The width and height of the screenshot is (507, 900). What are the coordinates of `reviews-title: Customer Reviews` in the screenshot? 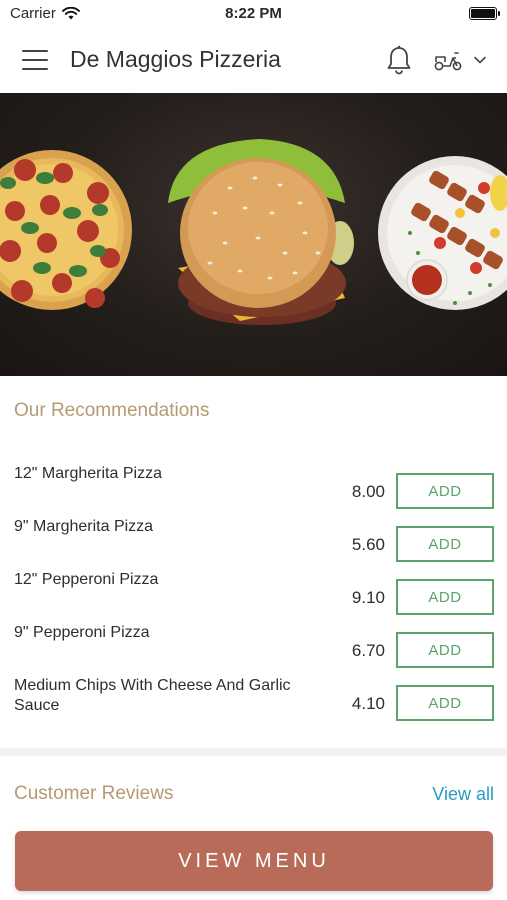 It's located at (94, 793).